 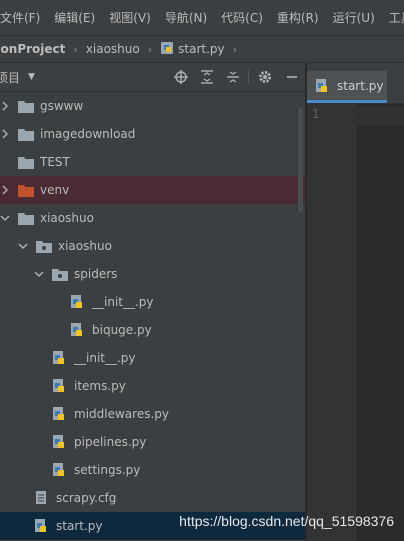 I want to click on tree-item-label: settings.py, so click(x=107, y=470).